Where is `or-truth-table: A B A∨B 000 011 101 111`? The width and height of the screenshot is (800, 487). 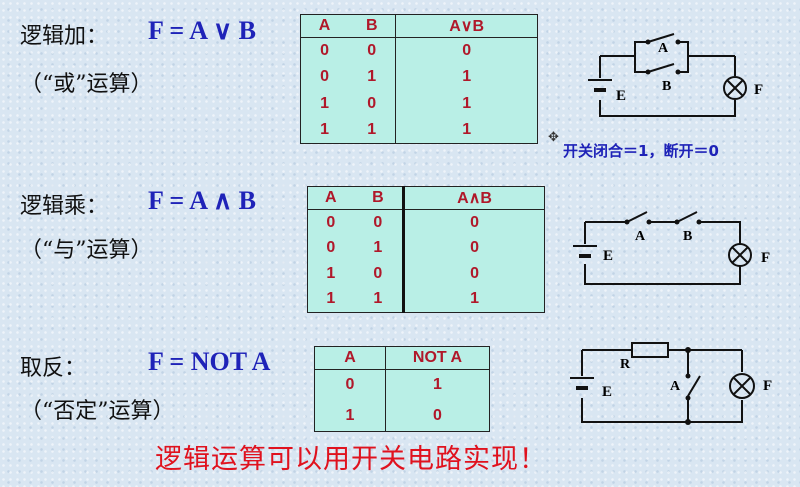 or-truth-table: A B A∨B 000 011 101 111 is located at coordinates (419, 79).